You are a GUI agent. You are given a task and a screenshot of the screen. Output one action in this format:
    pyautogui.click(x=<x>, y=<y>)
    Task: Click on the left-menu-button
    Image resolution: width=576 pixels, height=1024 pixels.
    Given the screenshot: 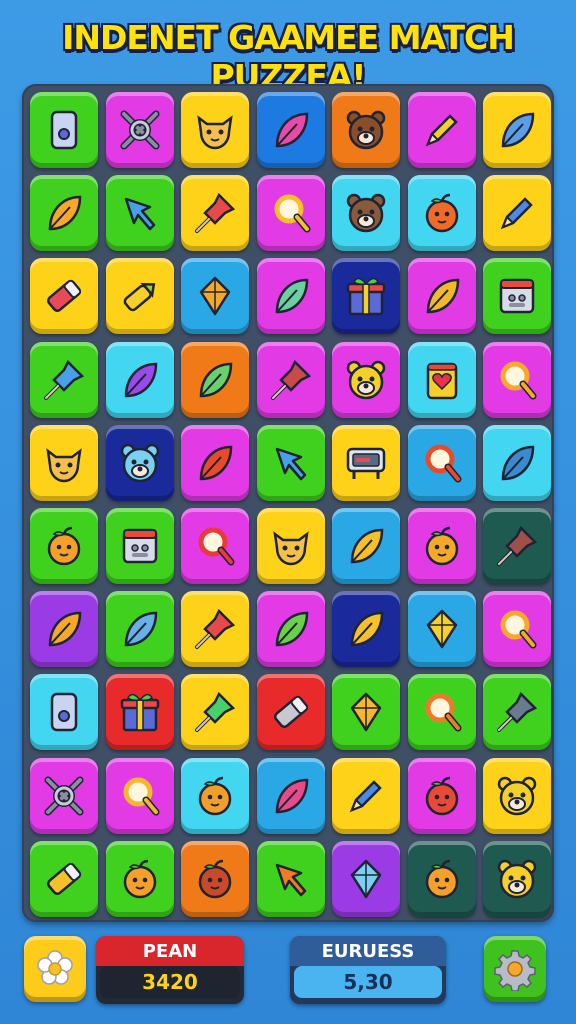 What is the action you would take?
    pyautogui.click(x=55, y=969)
    